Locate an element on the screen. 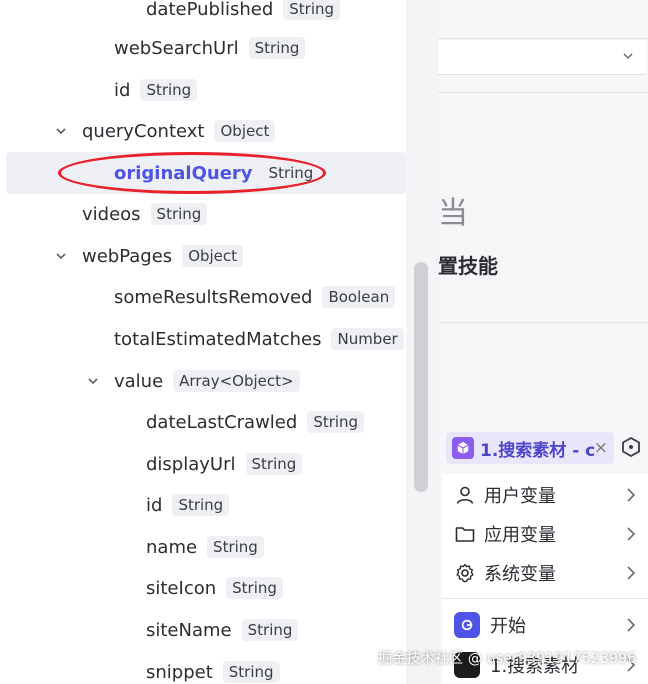 This screenshot has width=648, height=684. field-name: totalEstimatedMatches is located at coordinates (218, 339).